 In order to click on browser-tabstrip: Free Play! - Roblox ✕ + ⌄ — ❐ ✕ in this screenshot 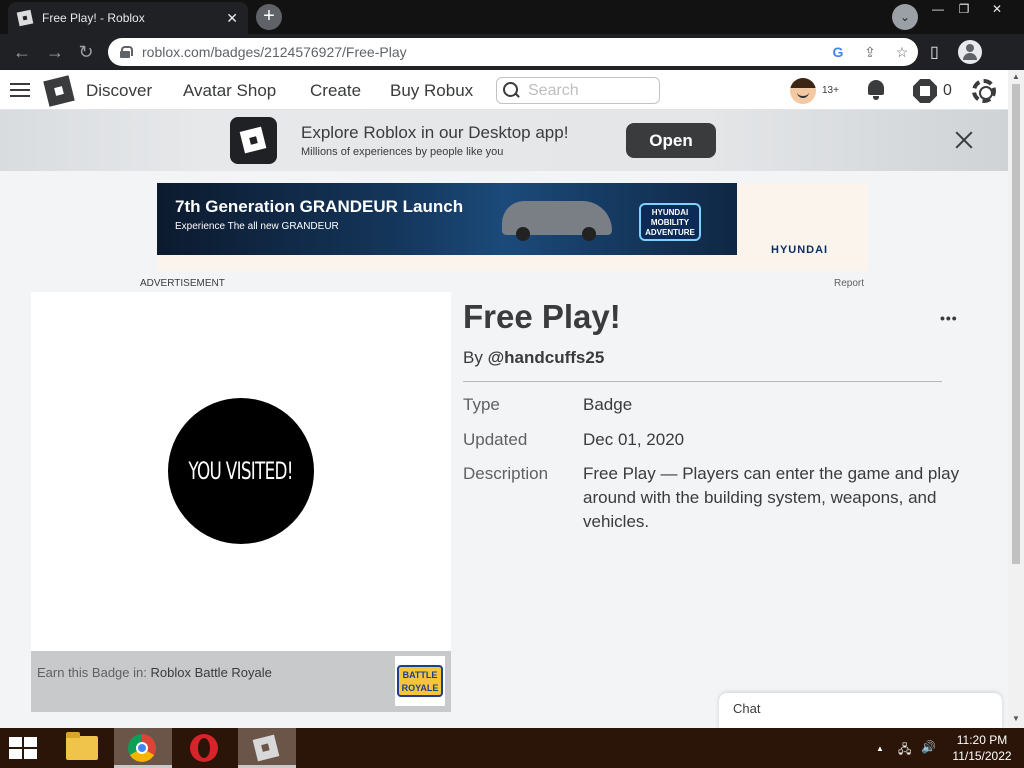, I will do `click(512, 17)`.